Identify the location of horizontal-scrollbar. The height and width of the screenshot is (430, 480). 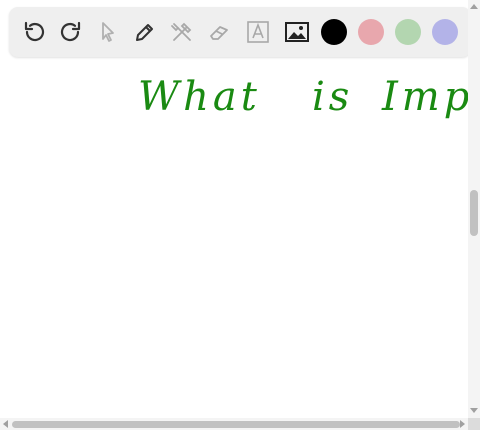
(234, 424).